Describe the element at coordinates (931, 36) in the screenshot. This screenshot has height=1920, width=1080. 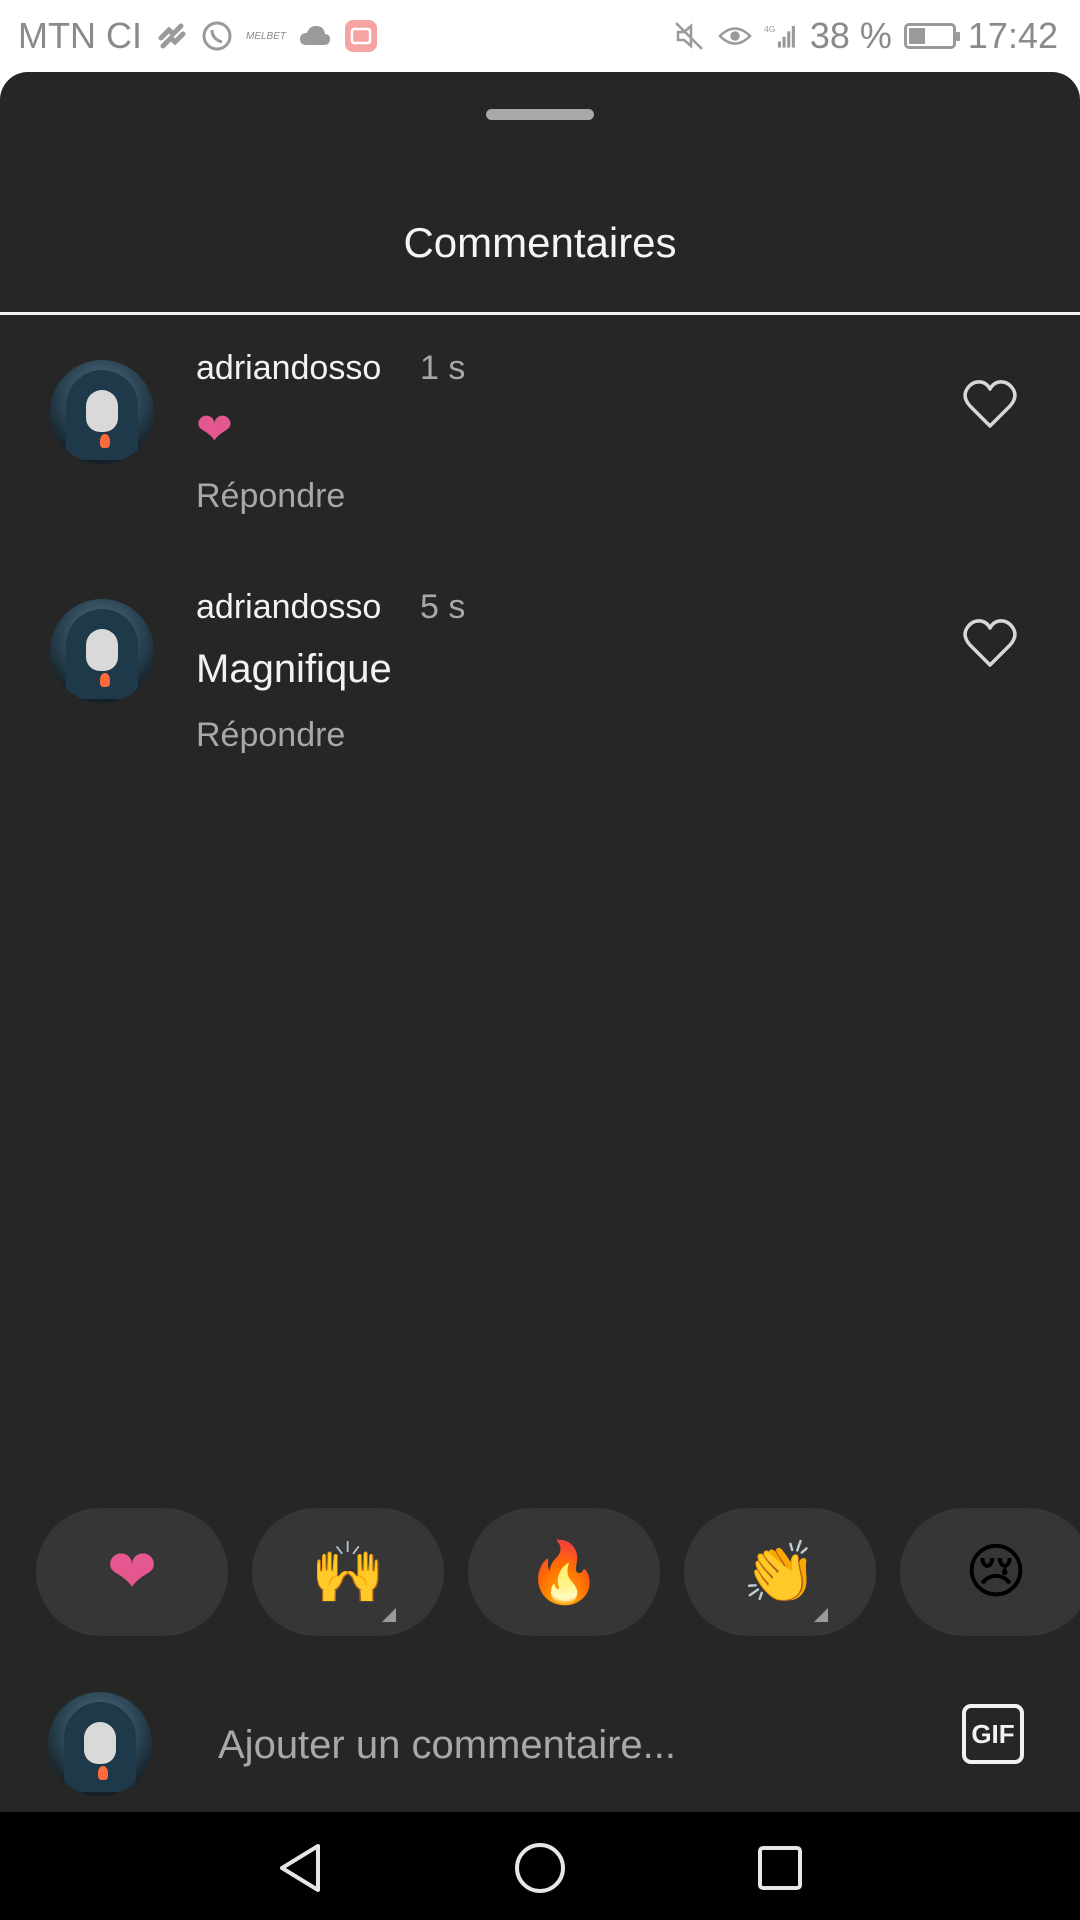
I see `battery-icon` at that location.